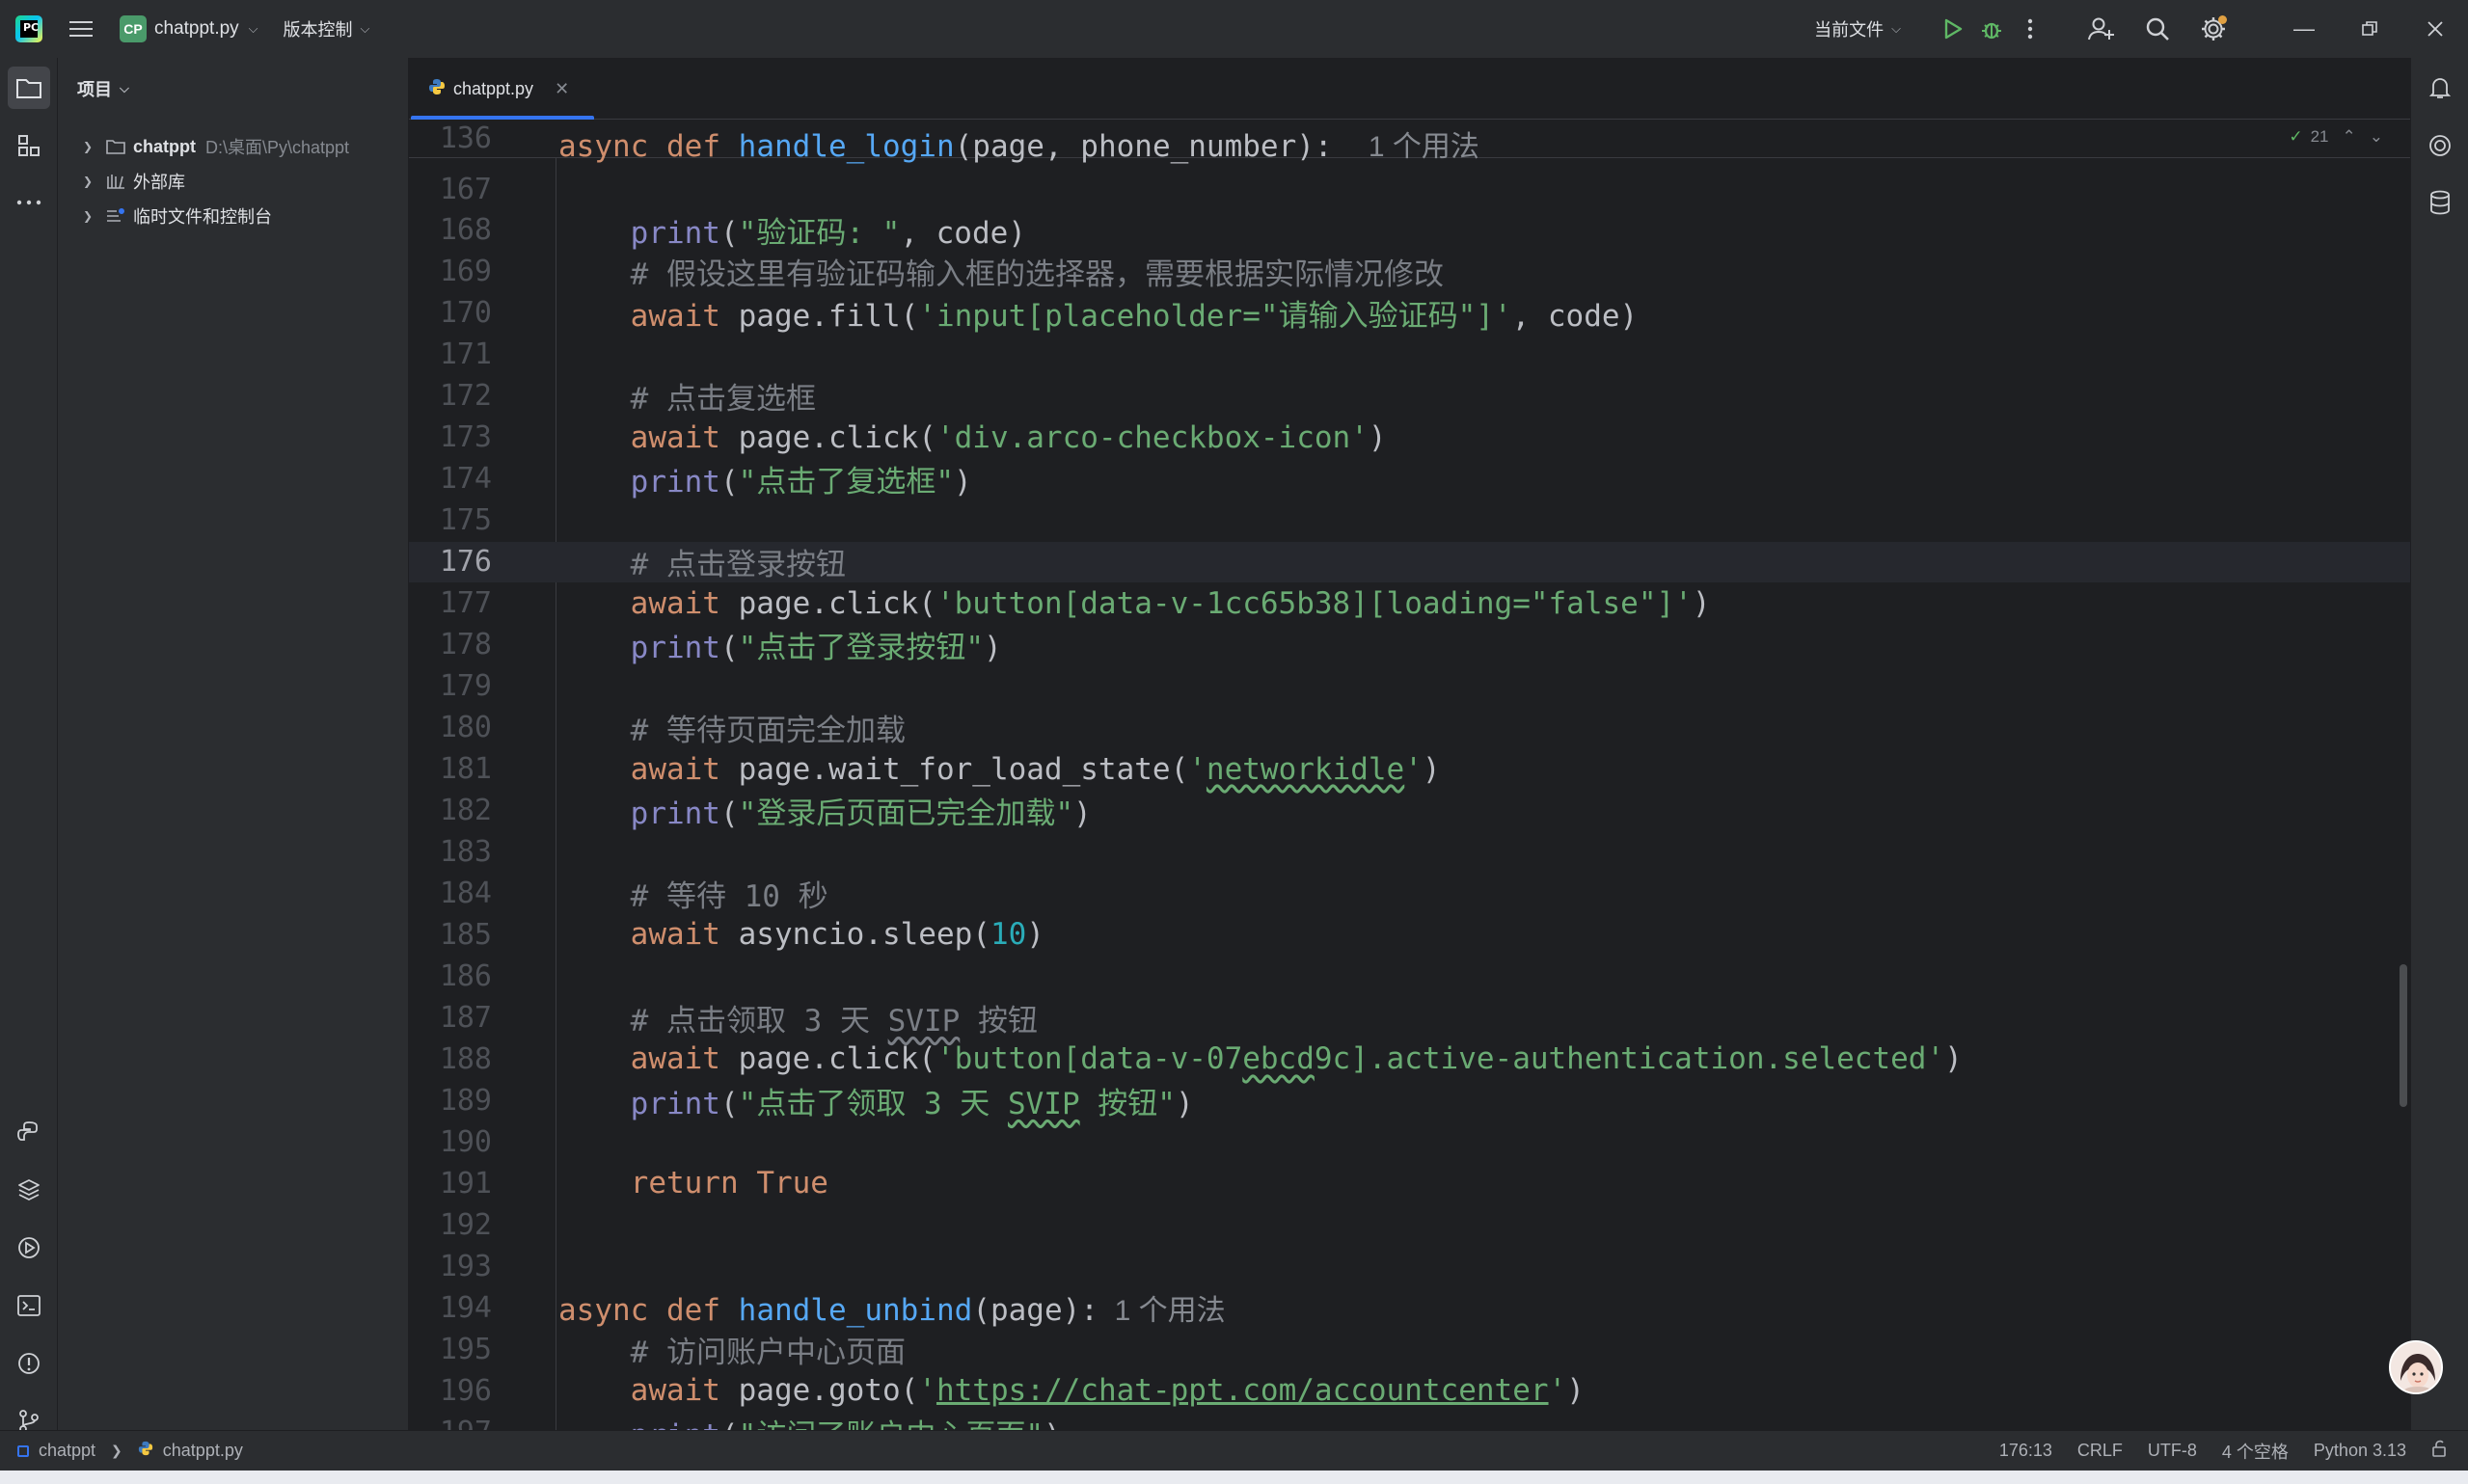 The image size is (2468, 1484). What do you see at coordinates (465, 851) in the screenshot?
I see `line-number: 183` at bounding box center [465, 851].